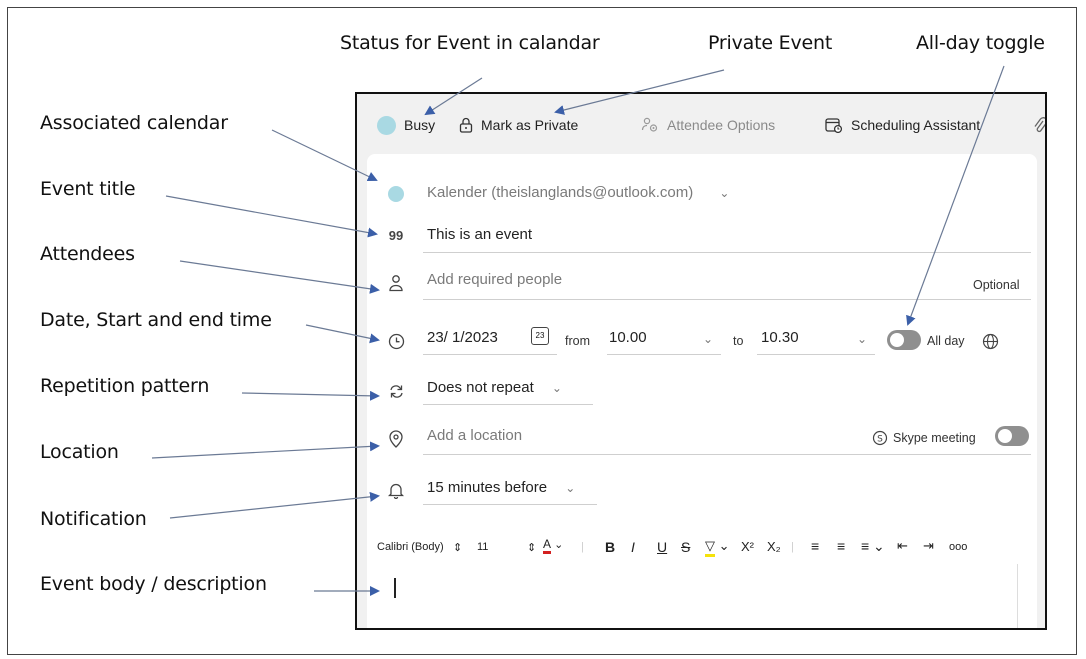 This screenshot has width=1086, height=659. I want to click on repeat-underline, so click(508, 404).